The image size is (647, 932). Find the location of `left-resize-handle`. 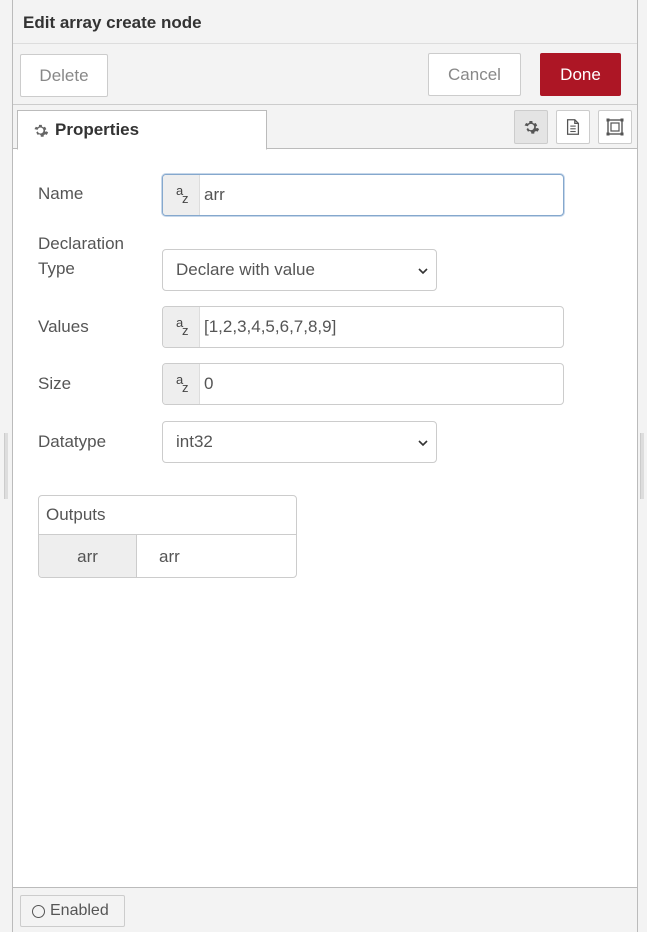

left-resize-handle is located at coordinates (6, 466).